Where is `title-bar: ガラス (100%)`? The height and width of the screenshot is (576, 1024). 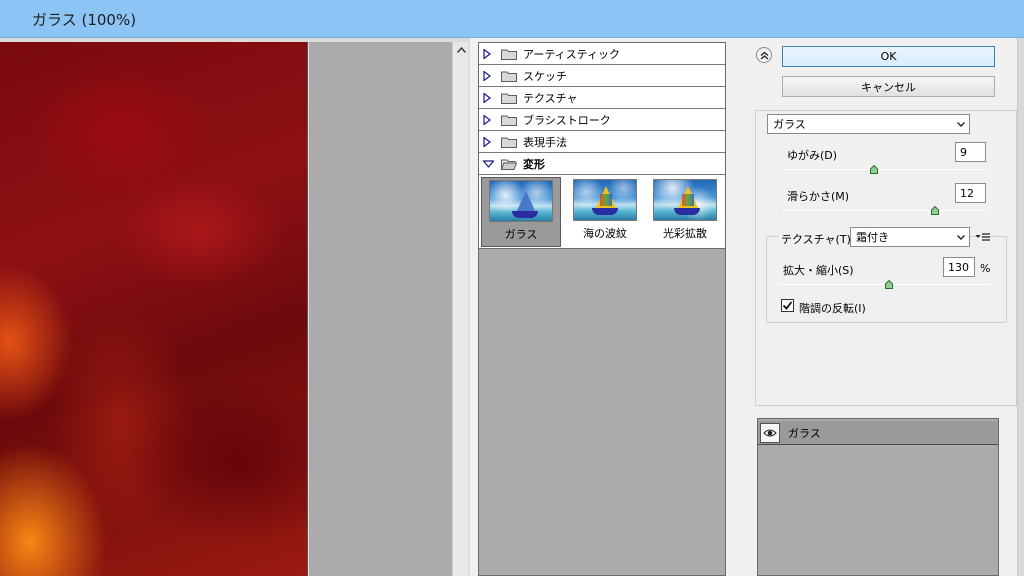 title-bar: ガラス (100%) is located at coordinates (512, 19).